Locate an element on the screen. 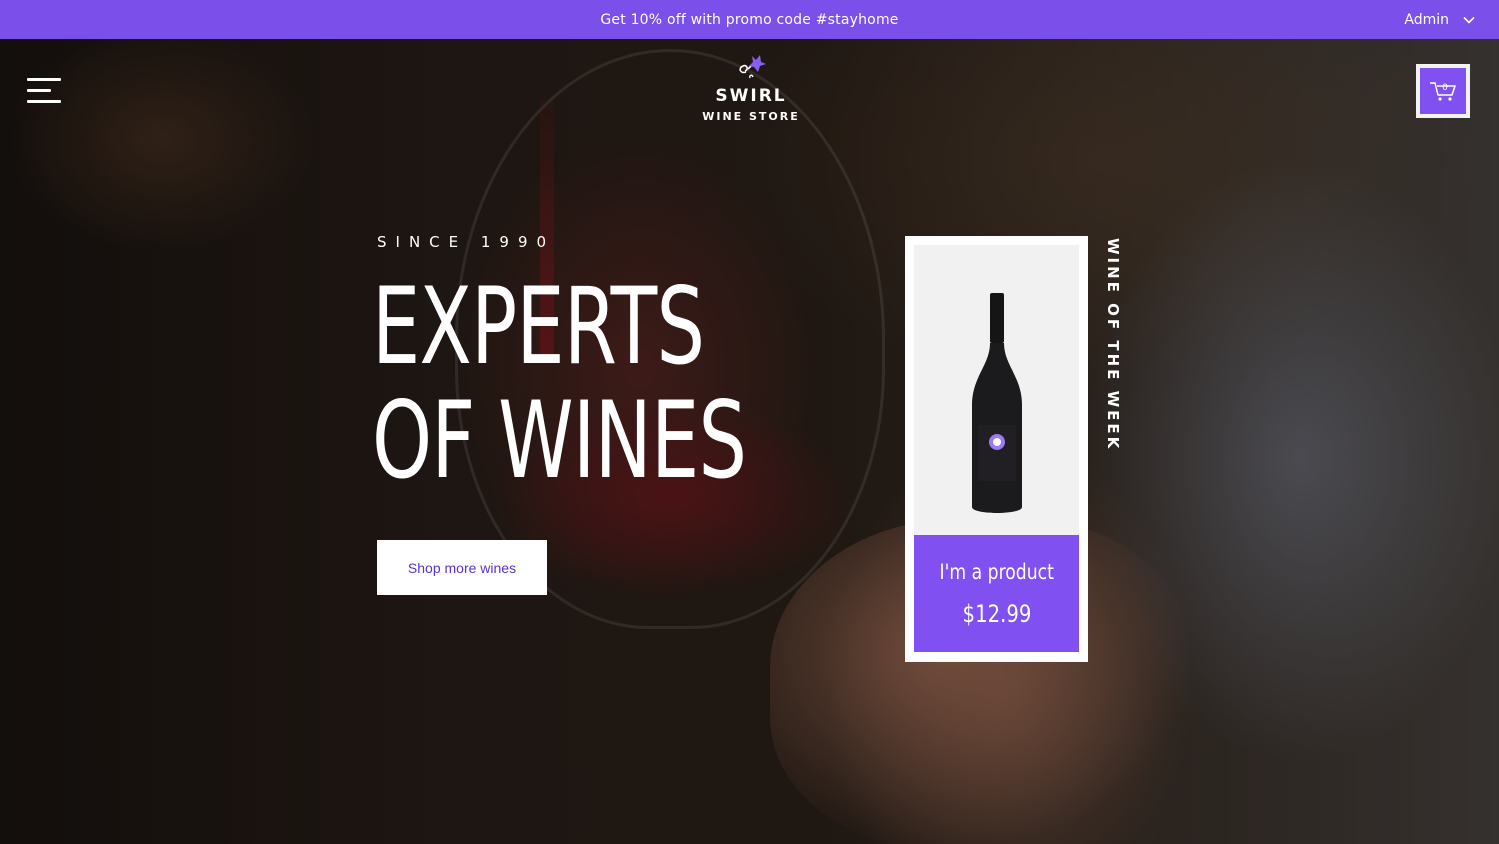  logo-tagline: WINE STORE is located at coordinates (751, 116).